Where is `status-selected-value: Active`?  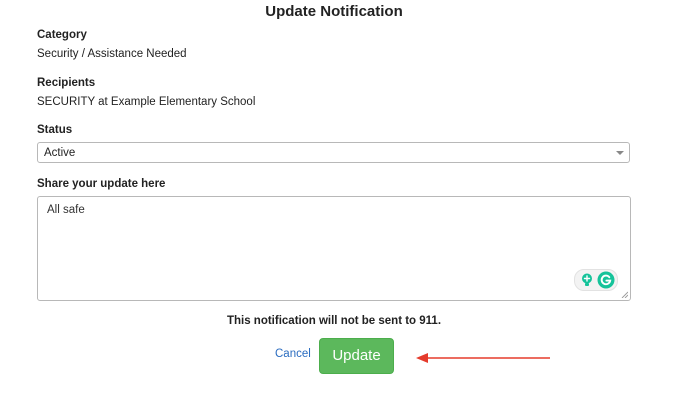
status-selected-value: Active is located at coordinates (60, 153).